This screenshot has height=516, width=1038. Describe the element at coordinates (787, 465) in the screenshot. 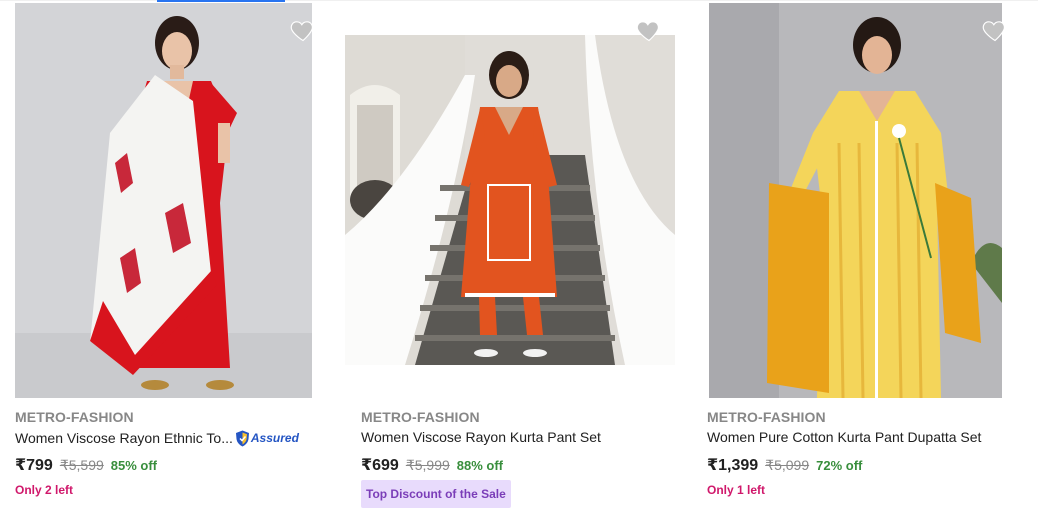

I see `original-price: ₹5,099` at that location.